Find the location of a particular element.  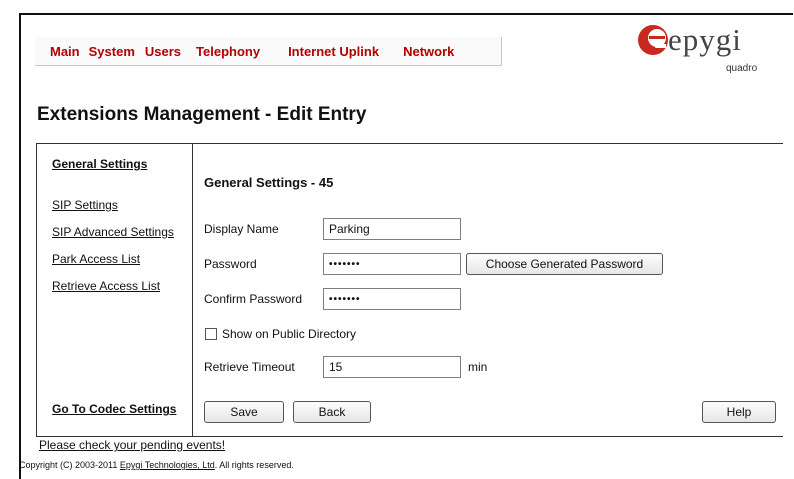

retrieve-timeout-label: Retrieve Timeout is located at coordinates (249, 367).